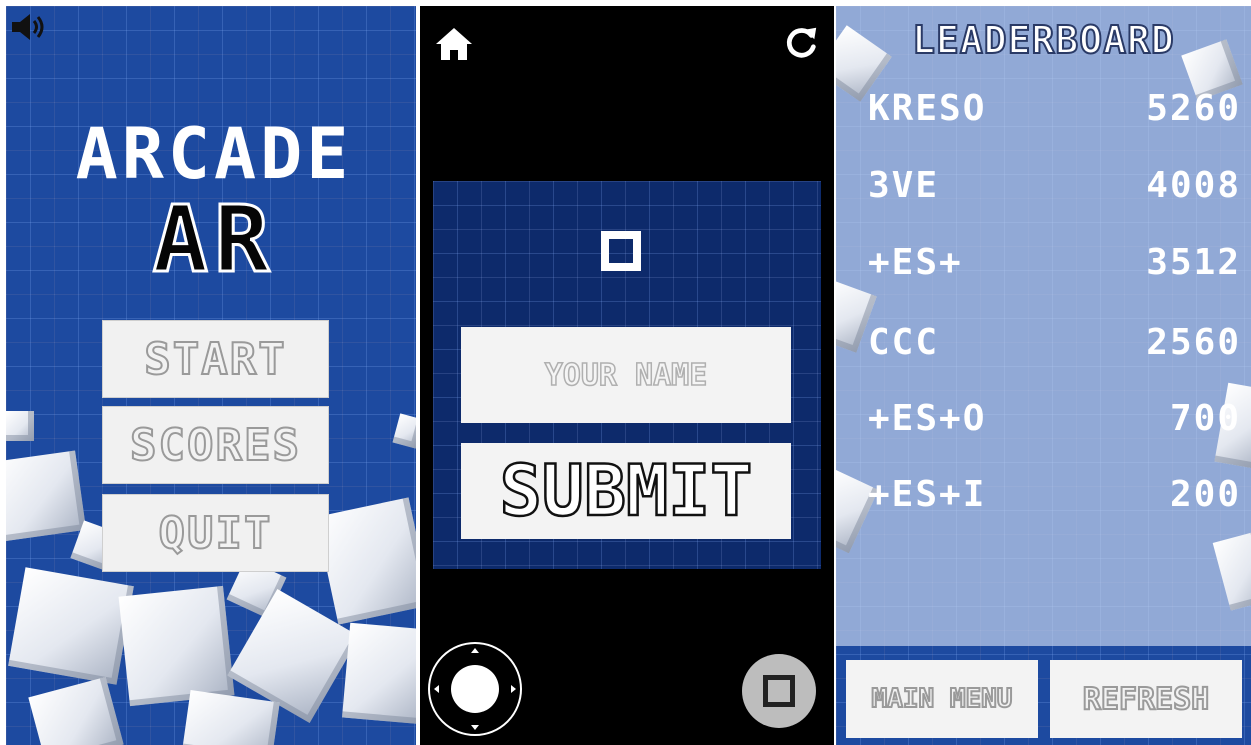 The height and width of the screenshot is (745, 1251). I want to click on player-name: KRESO, so click(927, 108).